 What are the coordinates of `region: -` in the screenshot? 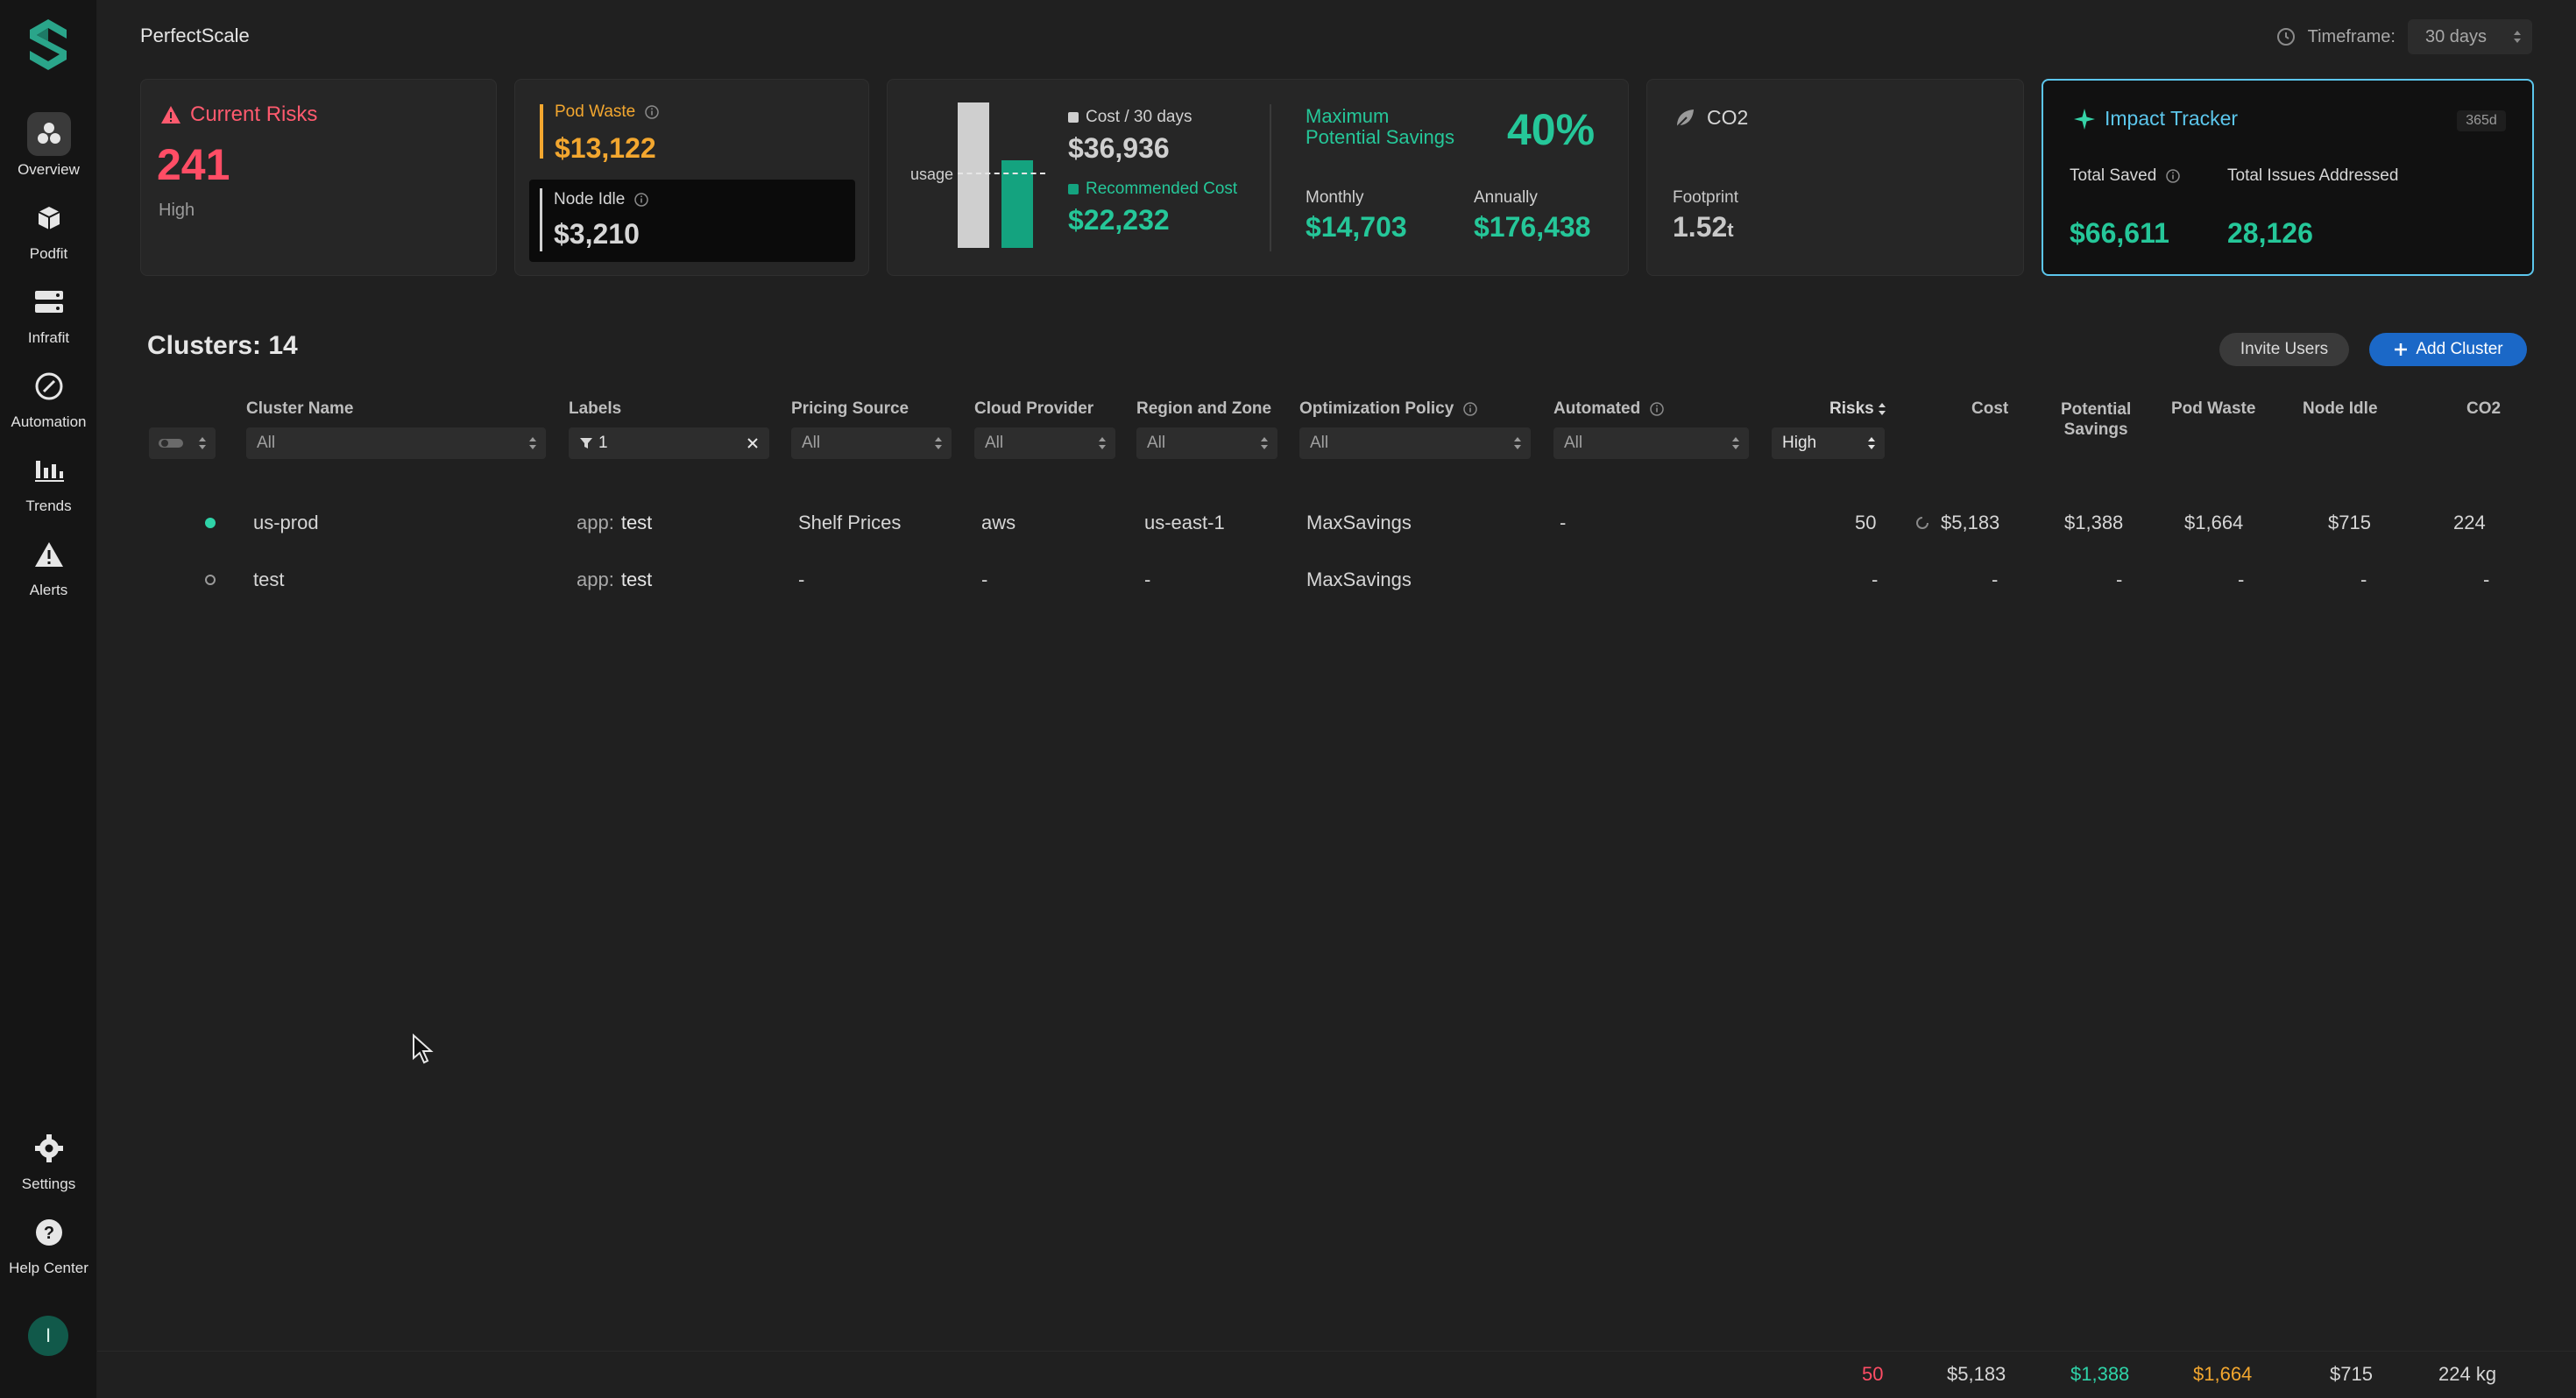 It's located at (1147, 579).